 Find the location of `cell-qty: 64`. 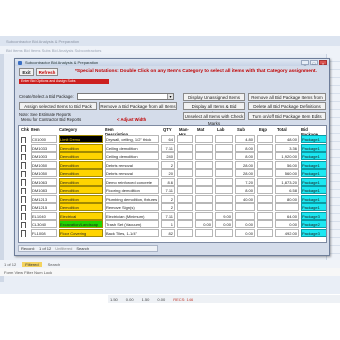

cell-qty: 64 is located at coordinates (168, 139).